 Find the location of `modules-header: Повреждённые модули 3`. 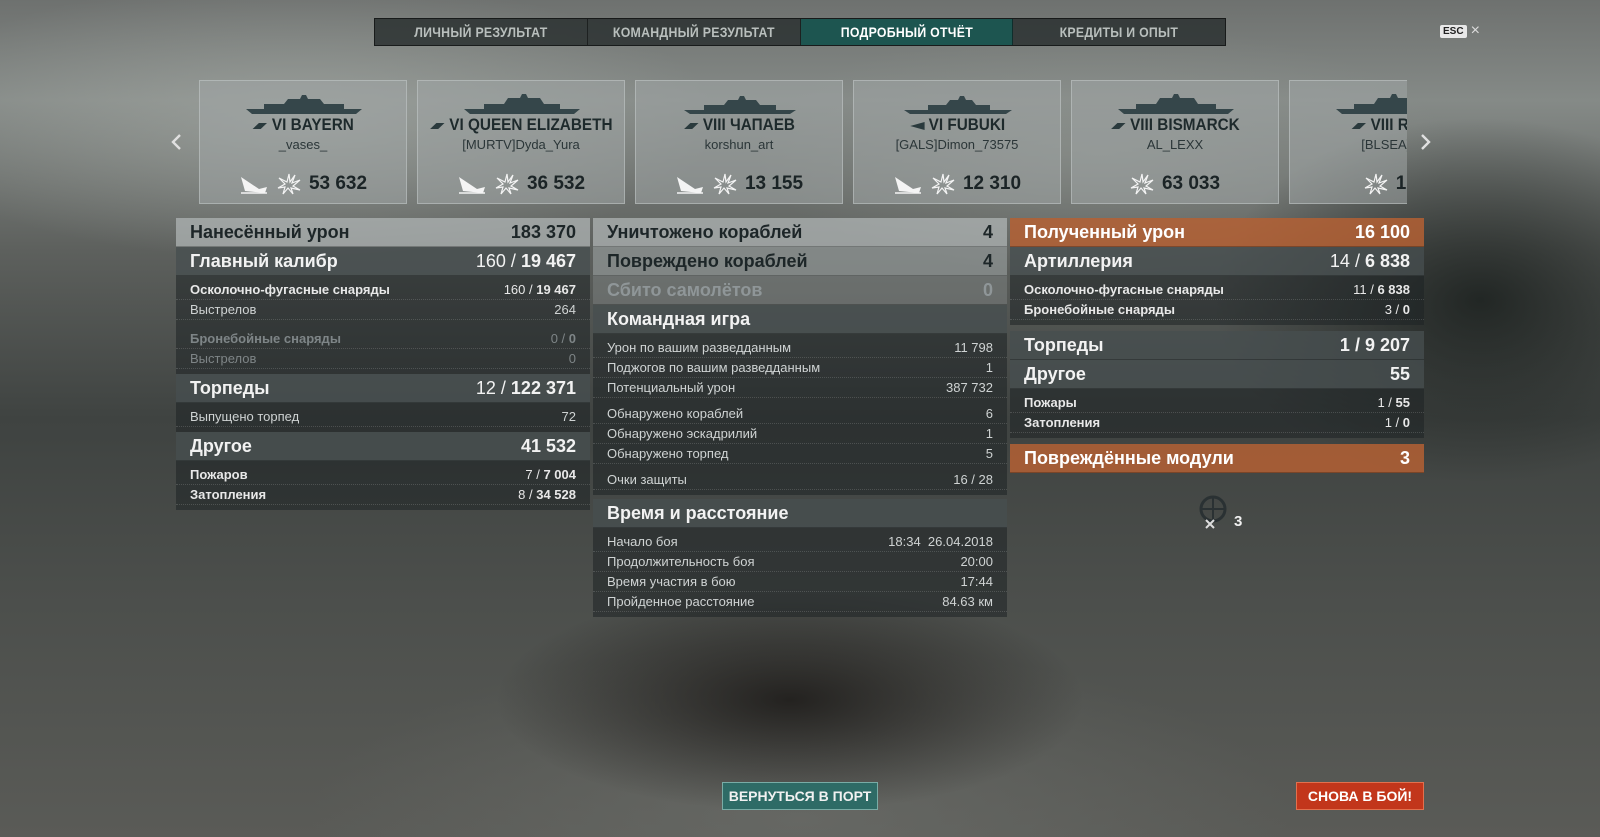

modules-header: Повреждённые модули 3 is located at coordinates (1217, 458).